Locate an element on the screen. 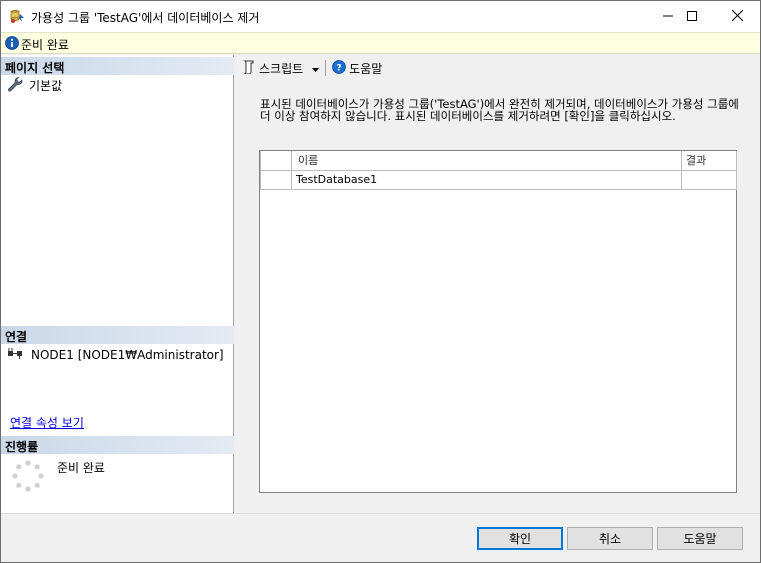 Image resolution: width=761 pixels, height=563 pixels. table-header-row: 이름 결과 is located at coordinates (498, 161).